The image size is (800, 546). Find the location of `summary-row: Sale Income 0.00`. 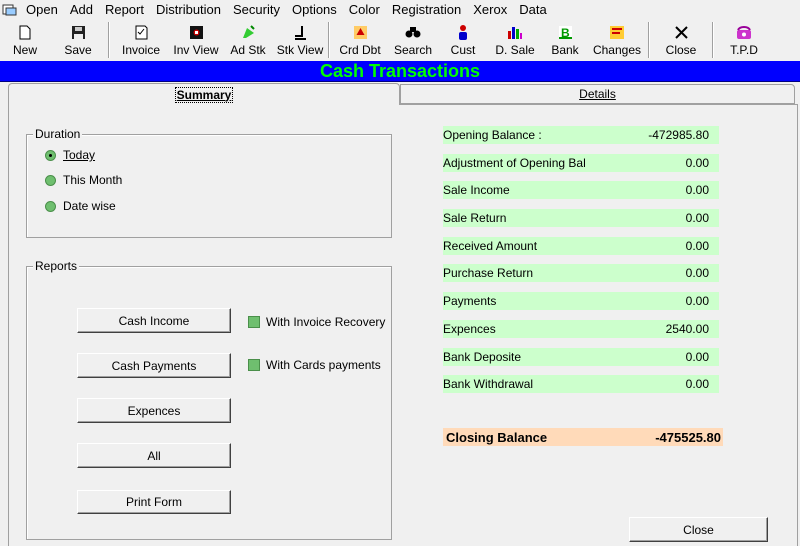

summary-row: Sale Income 0.00 is located at coordinates (581, 190).